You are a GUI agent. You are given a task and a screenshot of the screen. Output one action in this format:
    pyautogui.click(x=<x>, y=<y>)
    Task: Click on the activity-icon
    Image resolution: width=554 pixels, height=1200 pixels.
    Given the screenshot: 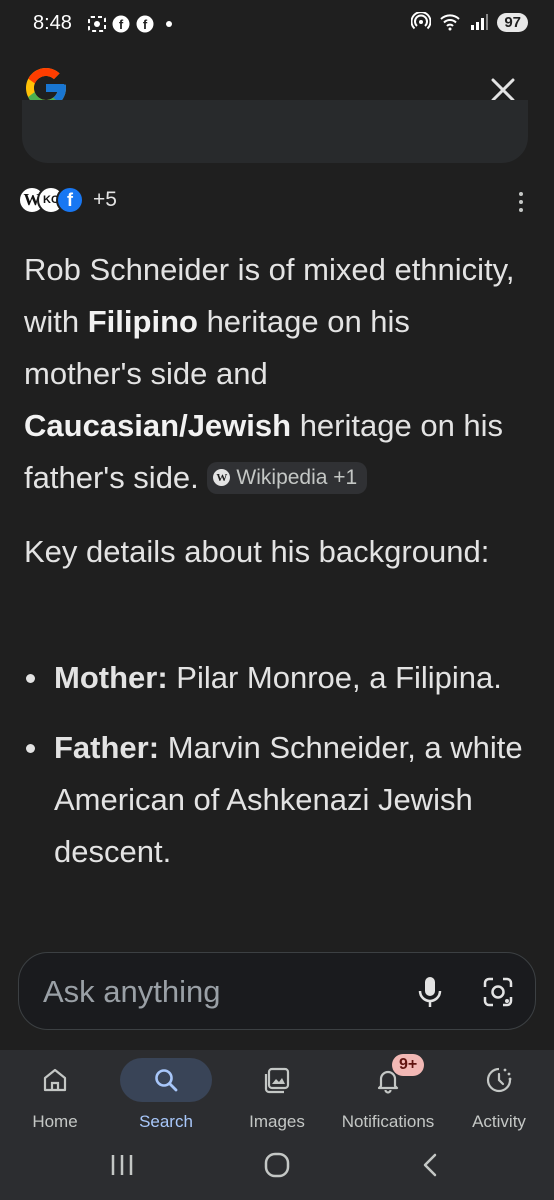 What is the action you would take?
    pyautogui.click(x=499, y=1080)
    